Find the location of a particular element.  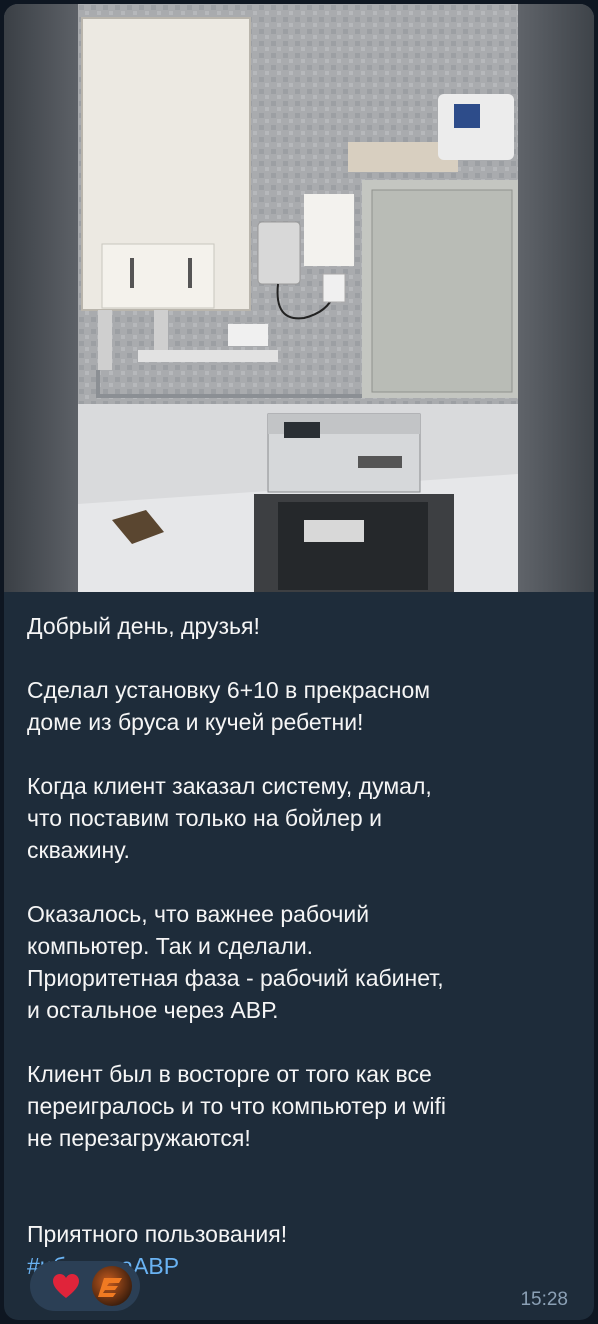

reaction-pill is located at coordinates (85, 1286).